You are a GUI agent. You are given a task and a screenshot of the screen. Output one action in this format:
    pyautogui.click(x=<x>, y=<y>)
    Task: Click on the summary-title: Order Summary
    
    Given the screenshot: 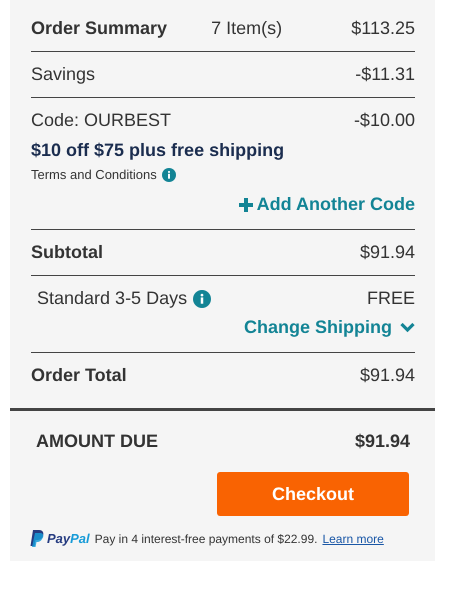 What is the action you would take?
    pyautogui.click(x=99, y=28)
    